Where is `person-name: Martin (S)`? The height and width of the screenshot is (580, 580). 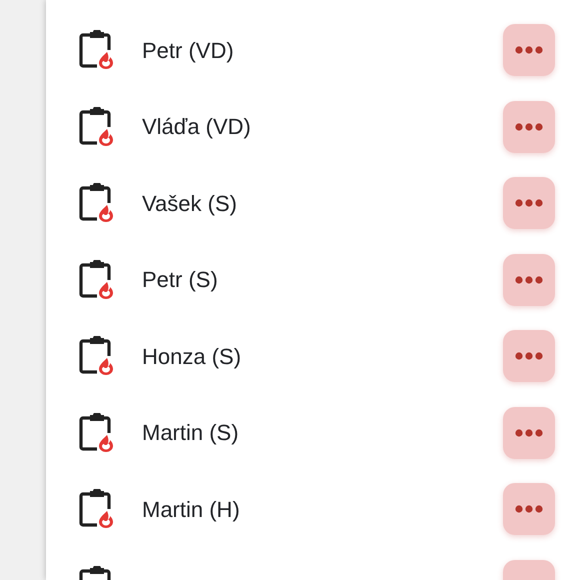 person-name: Martin (S) is located at coordinates (191, 433).